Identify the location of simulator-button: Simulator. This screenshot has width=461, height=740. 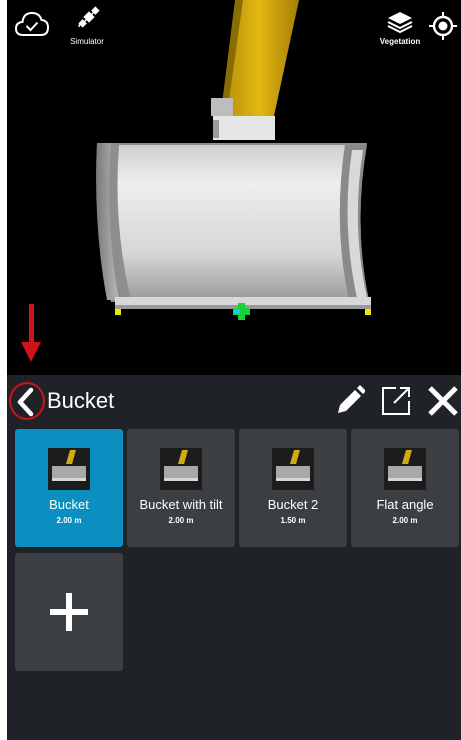
(87, 27).